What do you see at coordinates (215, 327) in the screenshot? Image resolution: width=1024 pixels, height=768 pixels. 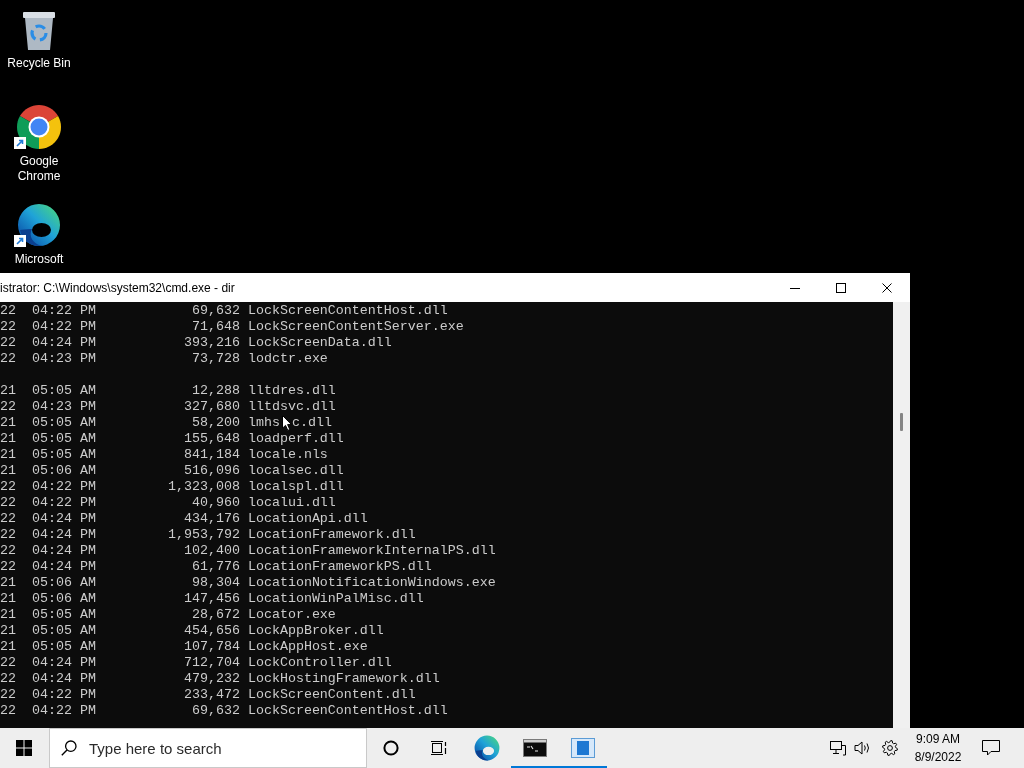 I see `file-size: 71,648` at bounding box center [215, 327].